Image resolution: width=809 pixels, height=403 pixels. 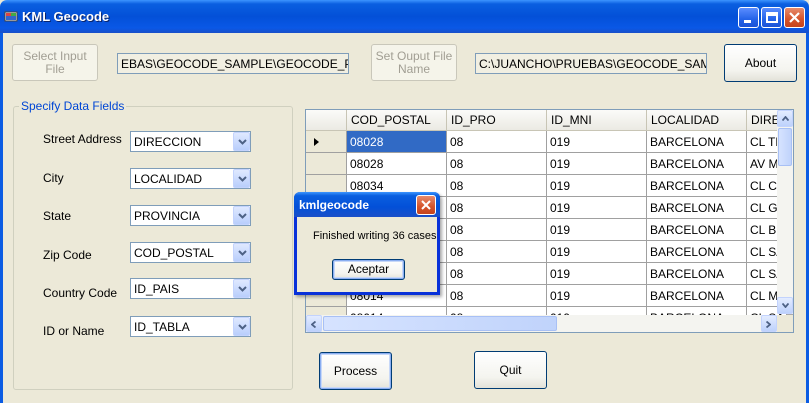 I want to click on id-or-name-combo: ID_TABLA, so click(x=190, y=326).